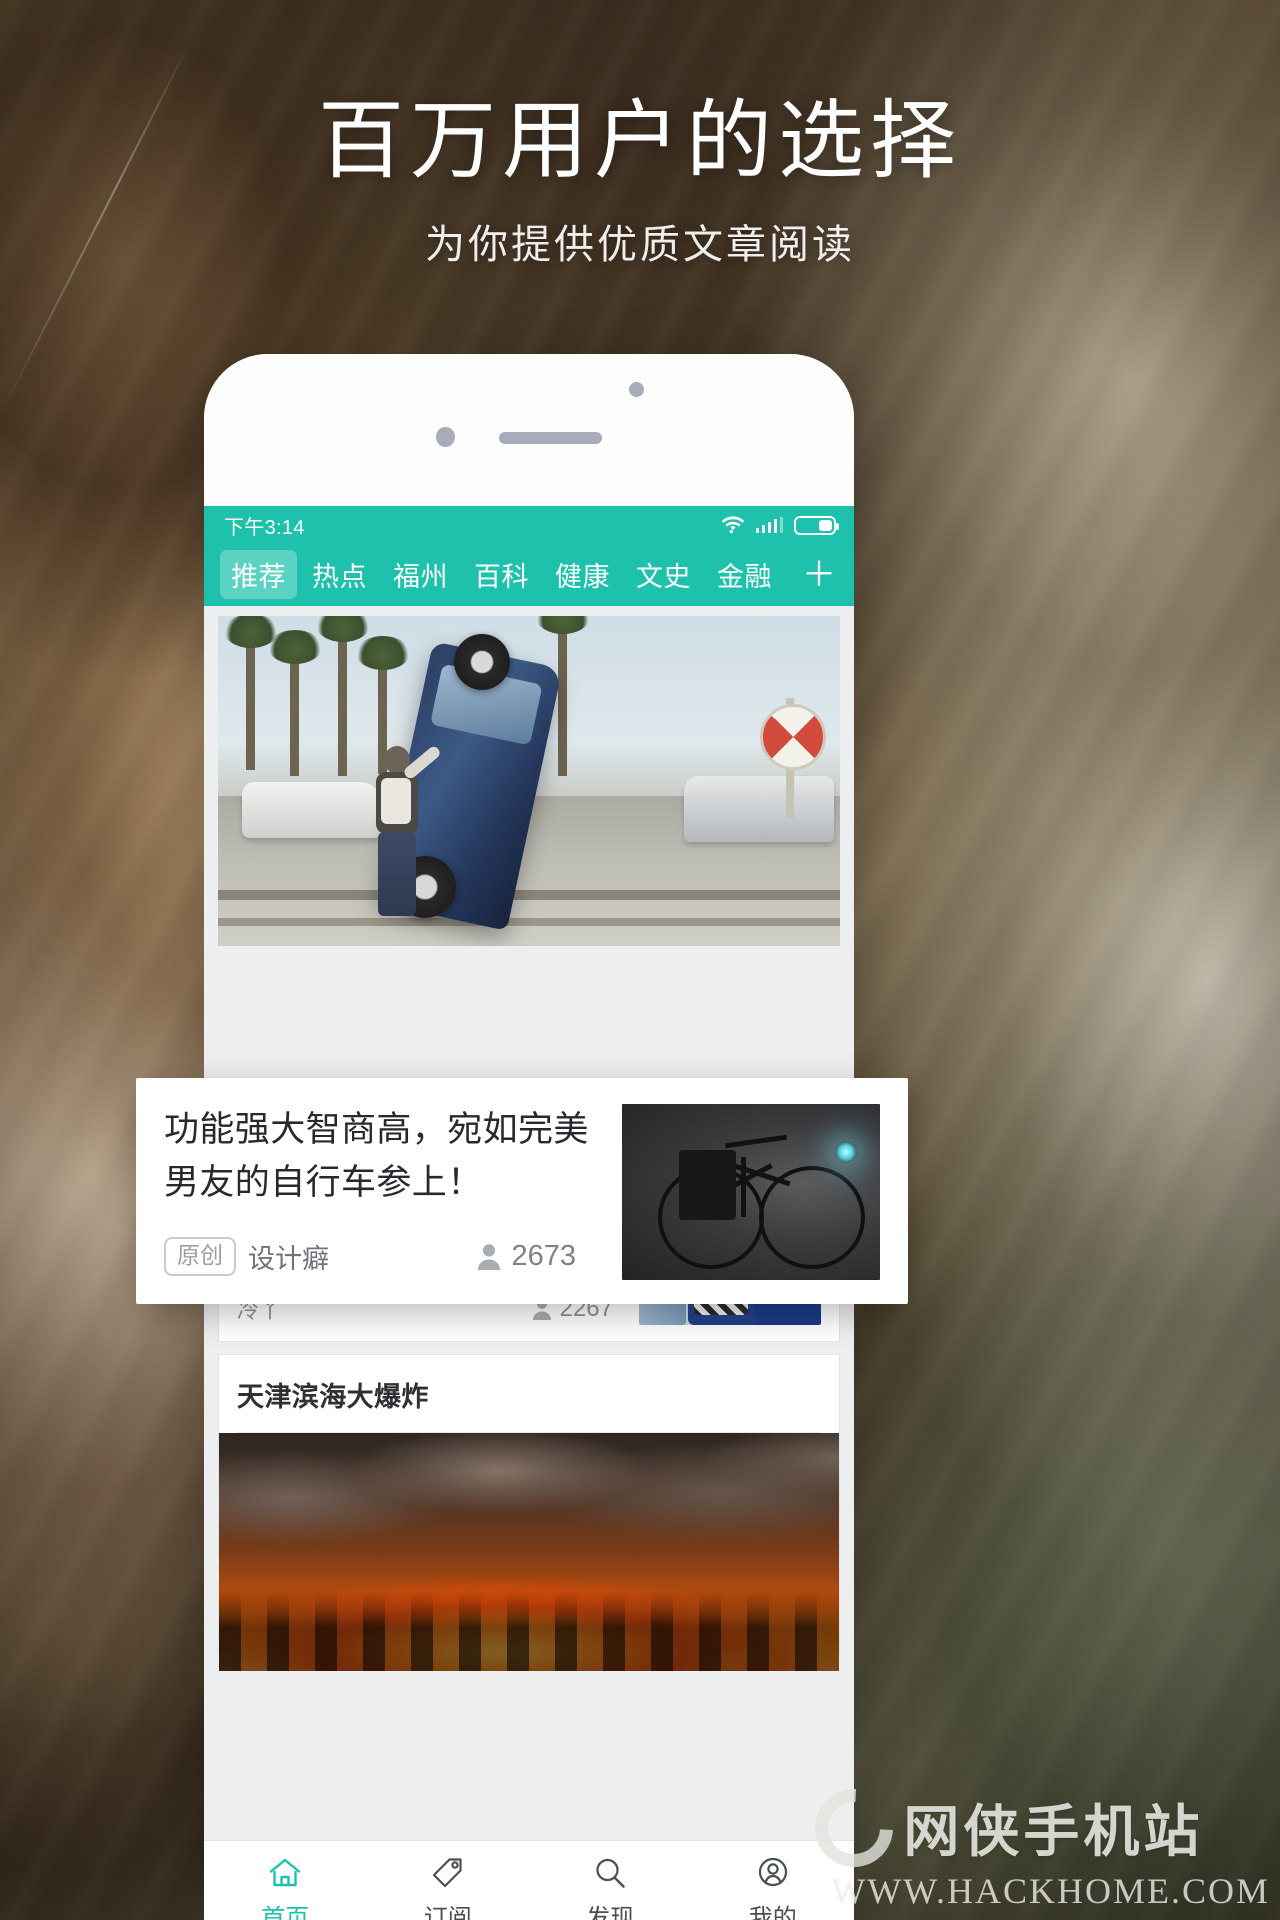 The width and height of the screenshot is (1280, 1920). Describe the element at coordinates (773, 1888) in the screenshot. I see `nav-item-profile: 我的` at that location.